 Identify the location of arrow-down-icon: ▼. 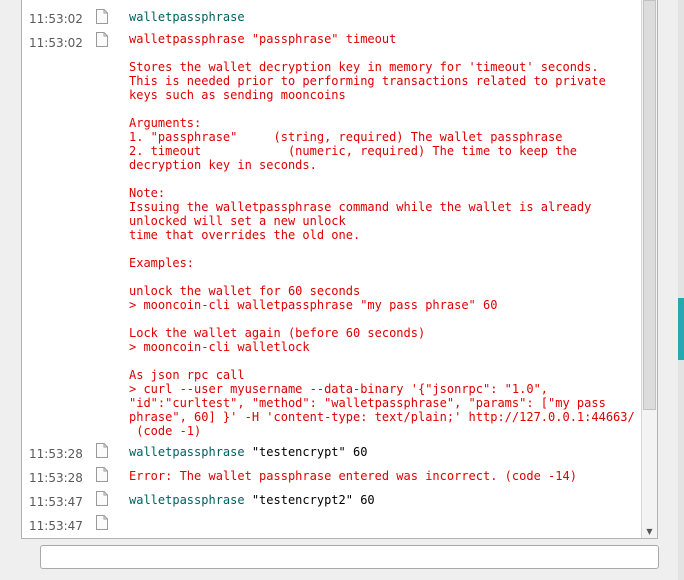
(649, 531).